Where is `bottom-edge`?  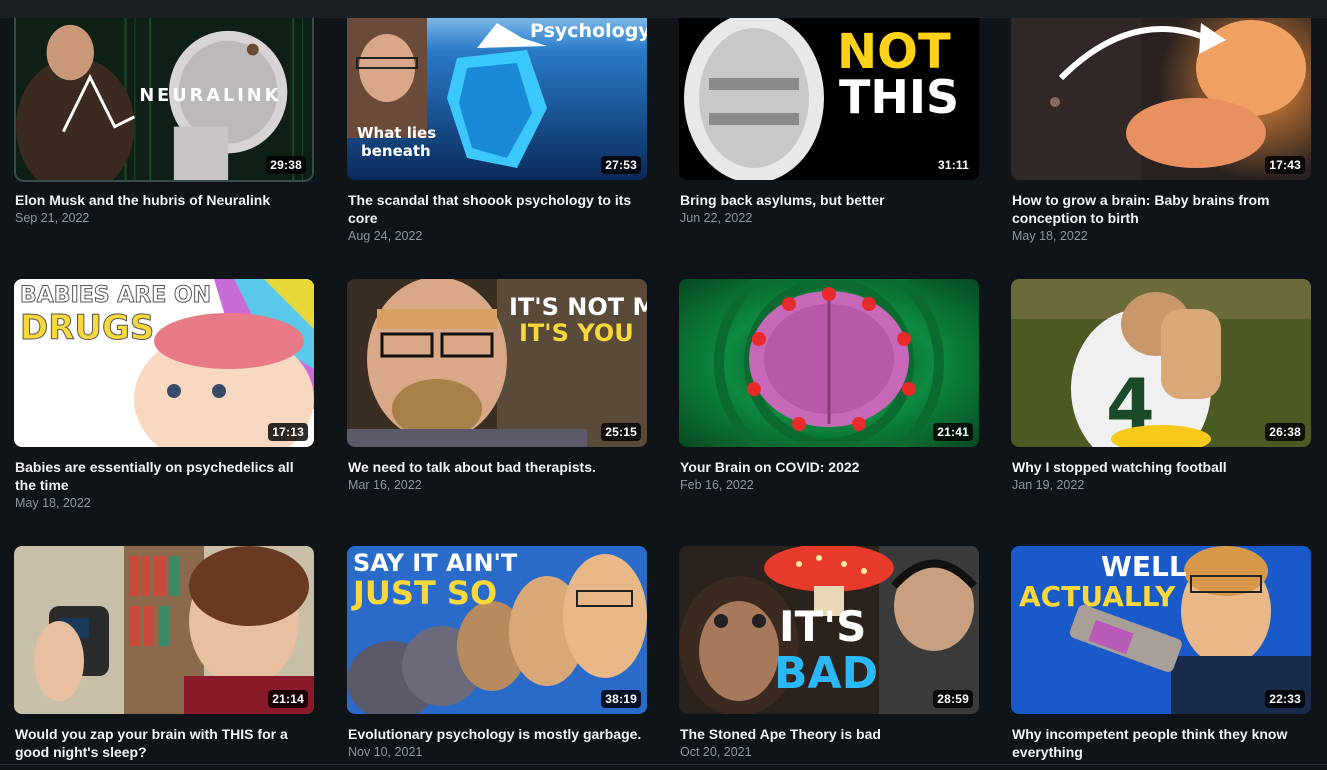
bottom-edge is located at coordinates (663, 767).